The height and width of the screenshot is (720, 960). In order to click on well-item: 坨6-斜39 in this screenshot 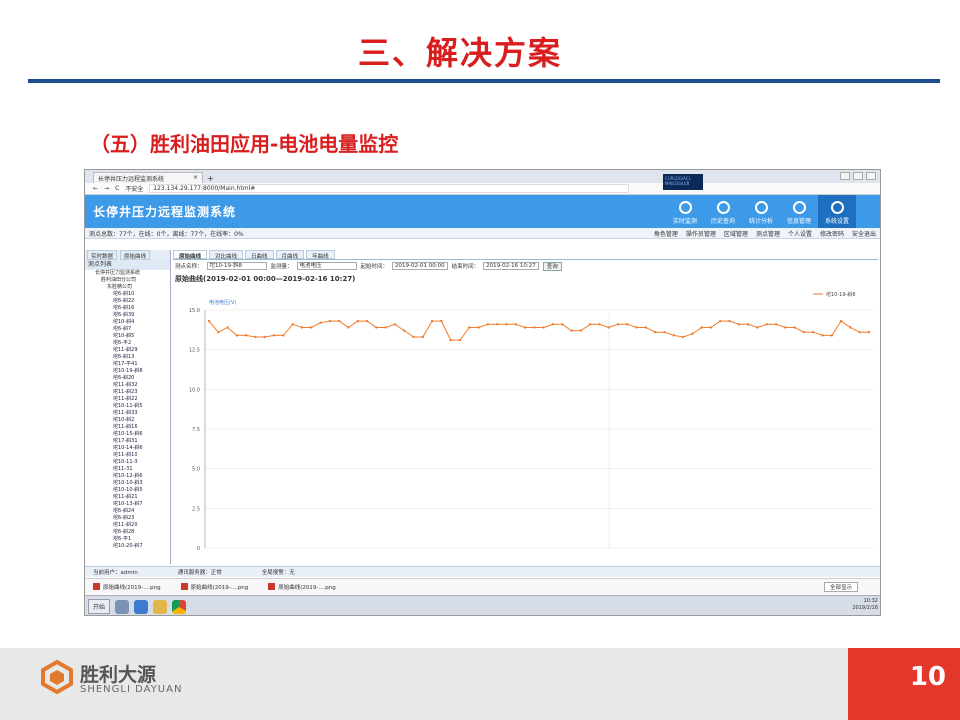, I will do `click(129, 315)`.